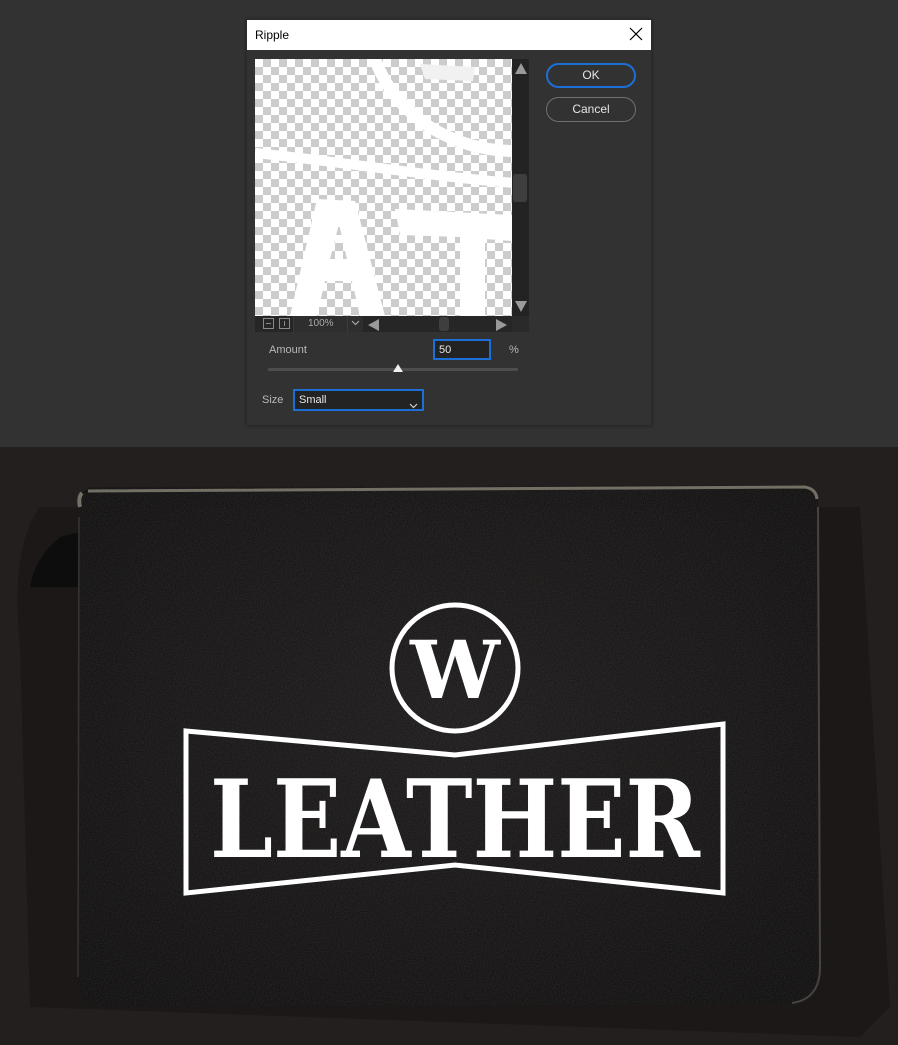 The image size is (898, 1045). What do you see at coordinates (273, 400) in the screenshot?
I see `size-label: Size` at bounding box center [273, 400].